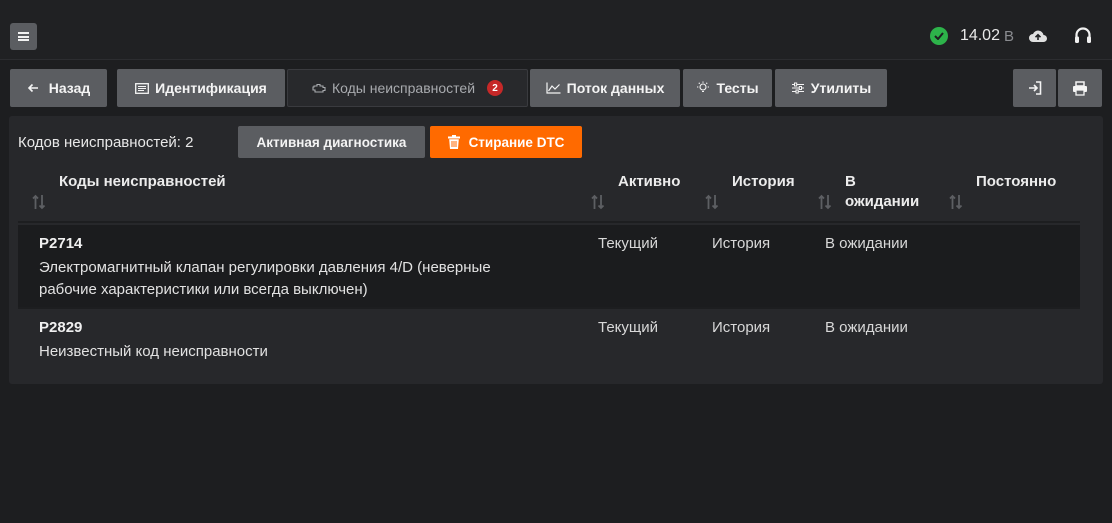 The width and height of the screenshot is (1112, 523). I want to click on column-header-pending-line2: ожидании, so click(882, 201).